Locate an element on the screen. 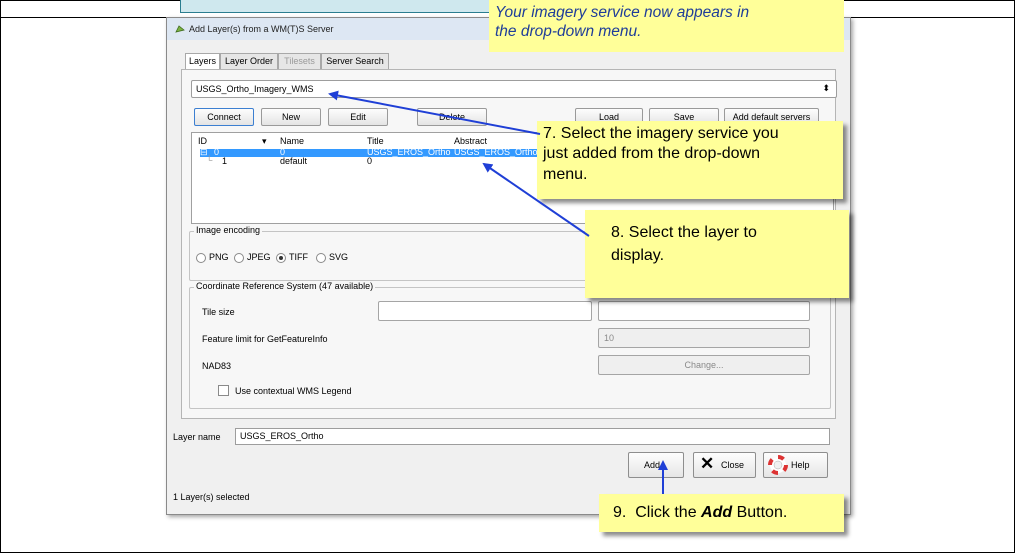  feature-limit-label: Feature limit for GetFeatureInfo is located at coordinates (265, 339).